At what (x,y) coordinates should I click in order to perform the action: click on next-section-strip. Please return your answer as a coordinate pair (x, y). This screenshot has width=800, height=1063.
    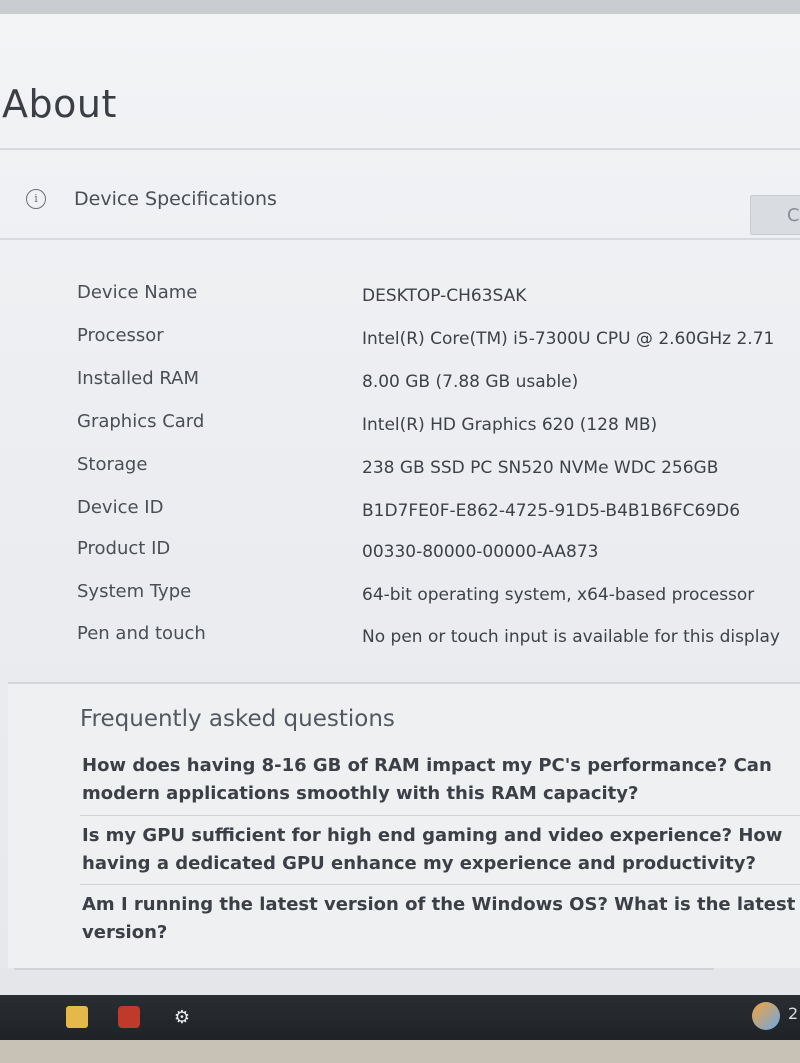
    Looking at the image, I should click on (400, 982).